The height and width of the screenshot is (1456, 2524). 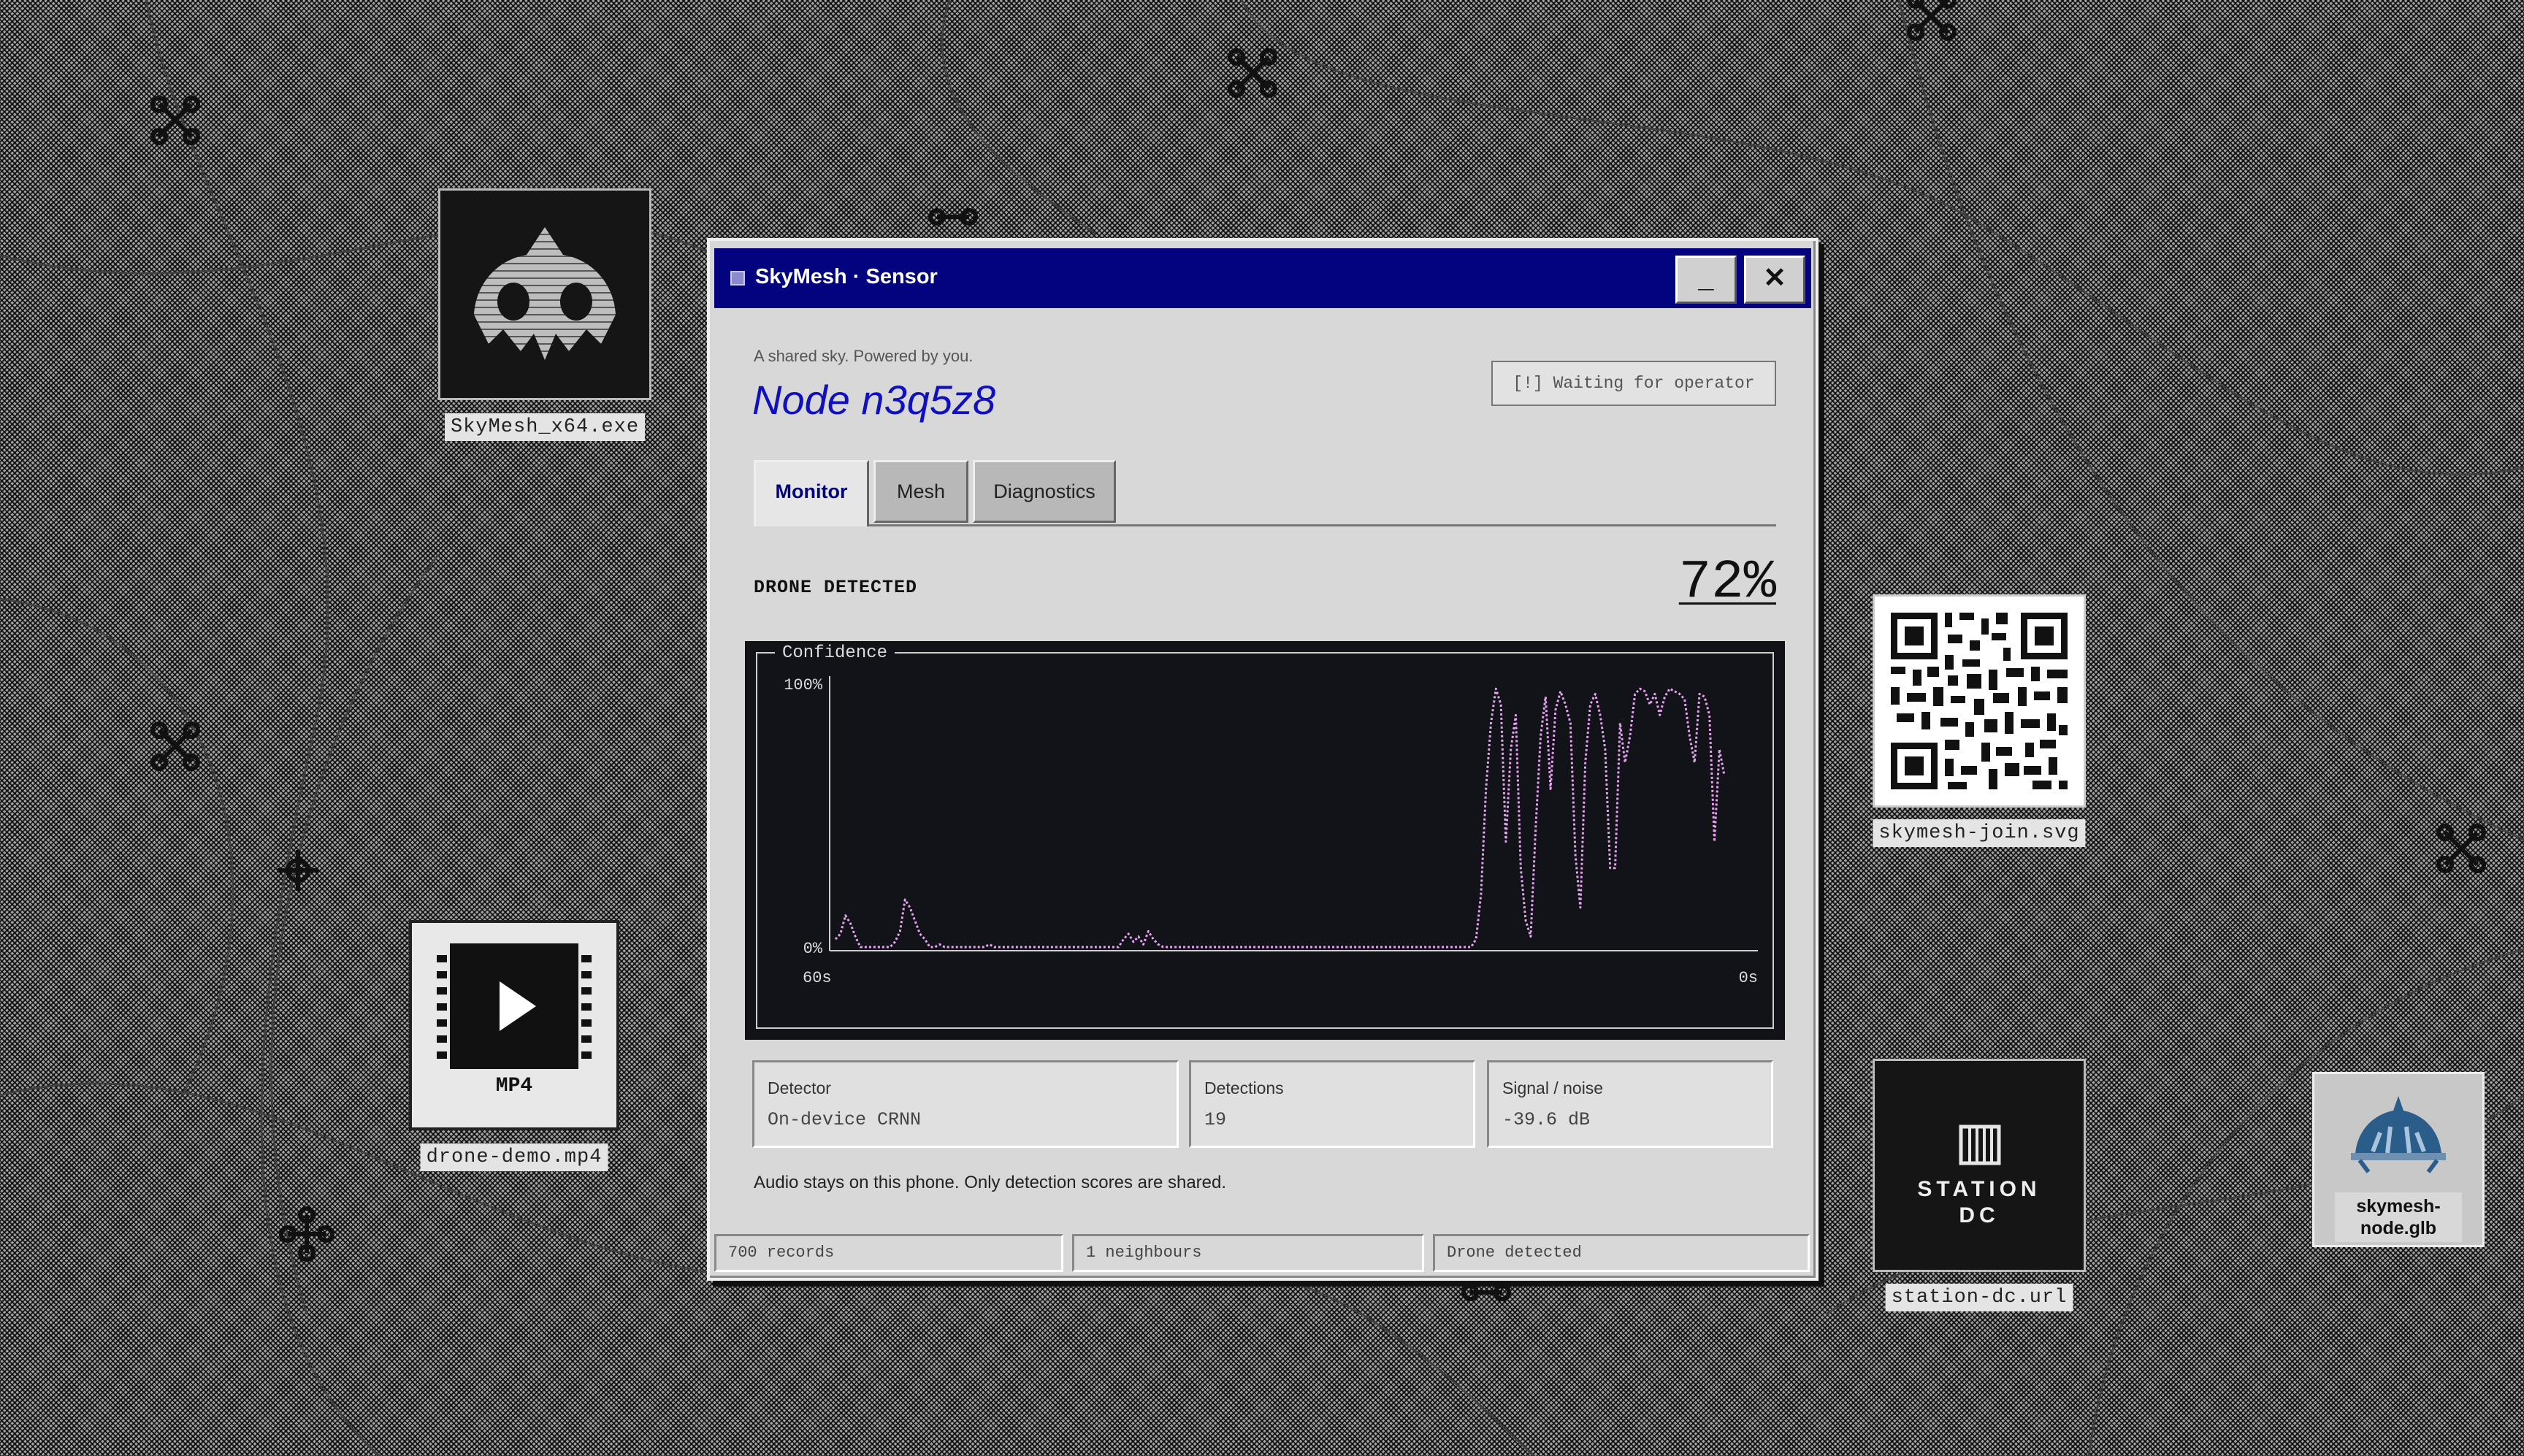 What do you see at coordinates (1248, 1253) in the screenshot?
I see `status-neighbours: 1 neighbours` at bounding box center [1248, 1253].